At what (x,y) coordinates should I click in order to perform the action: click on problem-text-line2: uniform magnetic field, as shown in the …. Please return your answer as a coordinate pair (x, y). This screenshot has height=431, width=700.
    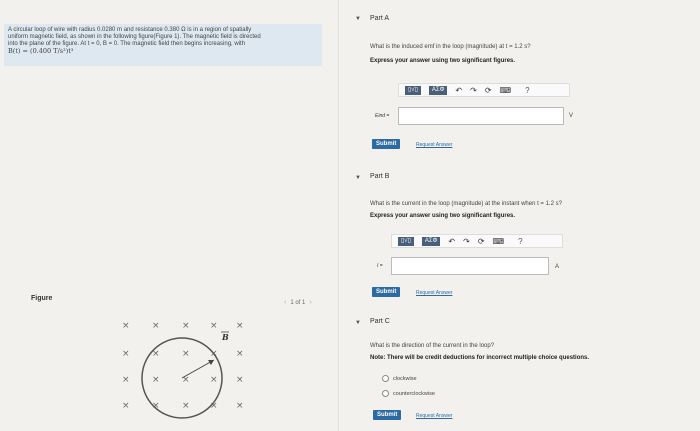
    Looking at the image, I should click on (134, 37).